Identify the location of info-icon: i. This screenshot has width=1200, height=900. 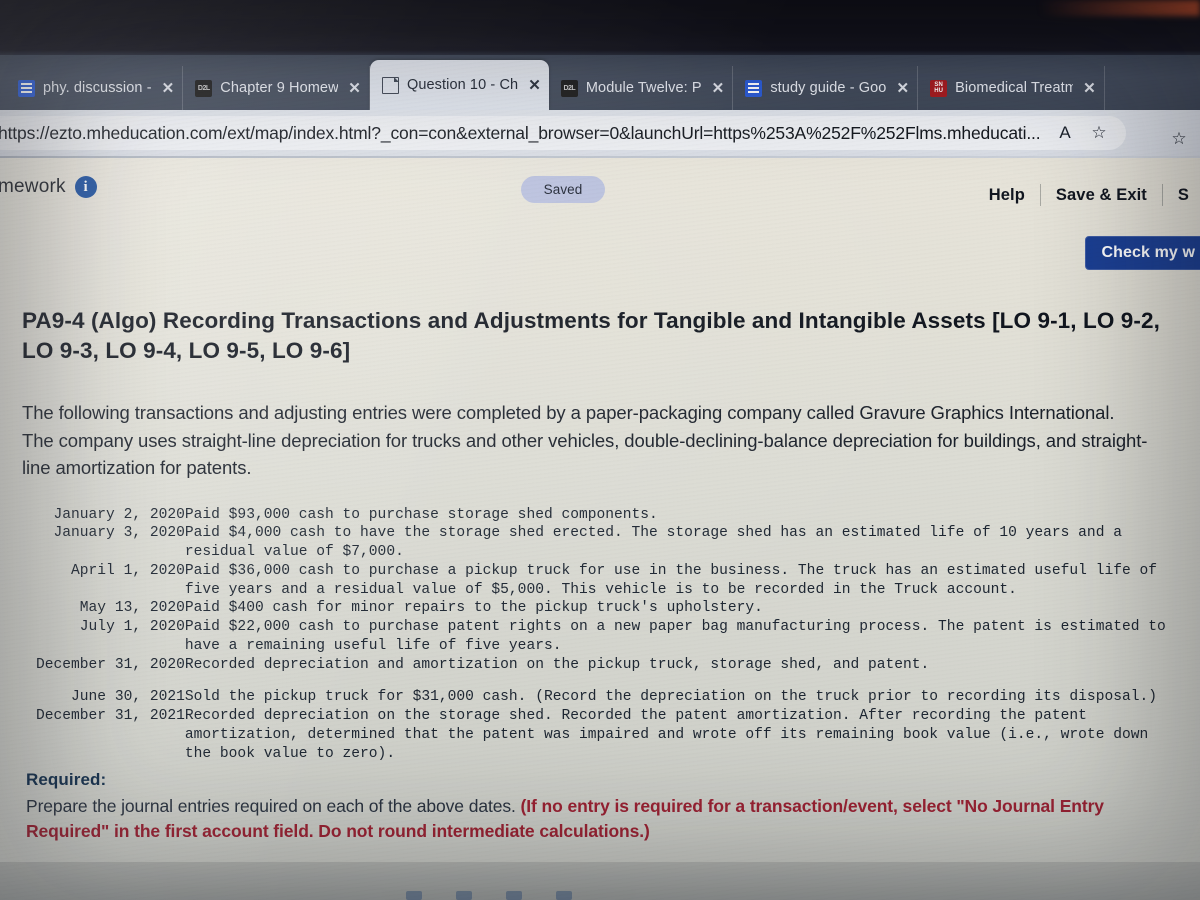
(85, 187).